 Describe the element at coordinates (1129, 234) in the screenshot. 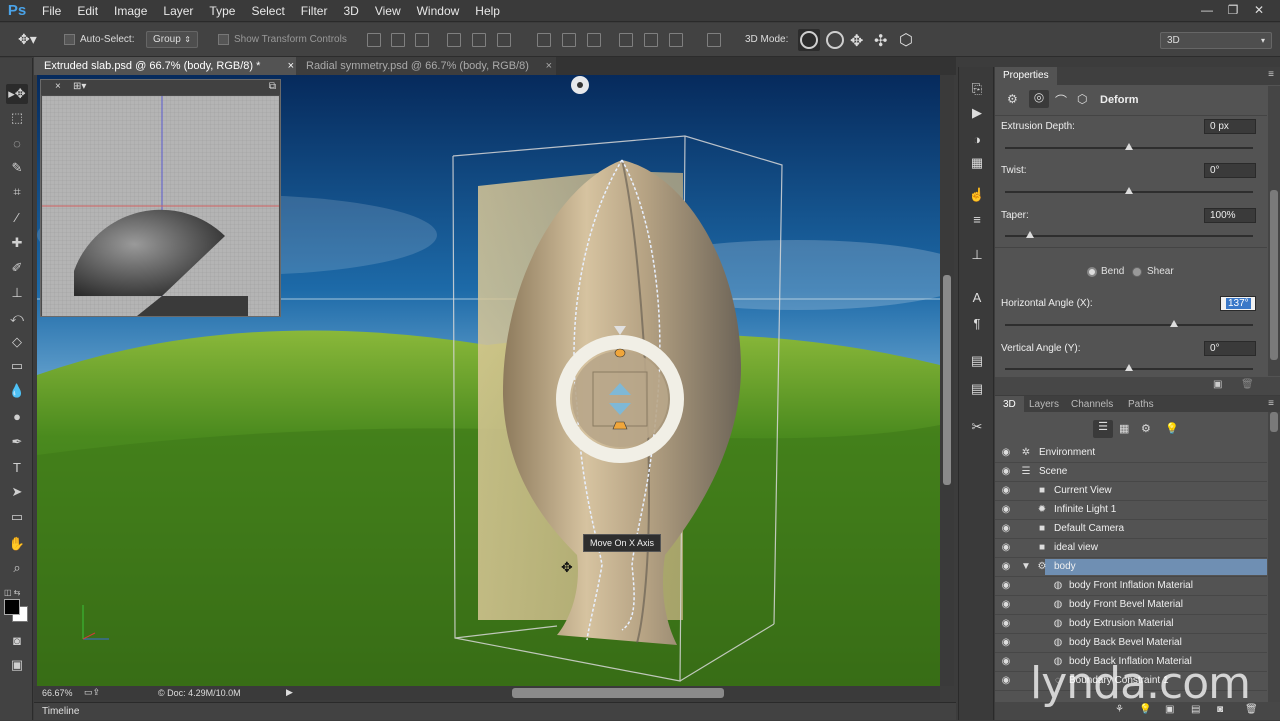

I see `taper-slider` at that location.